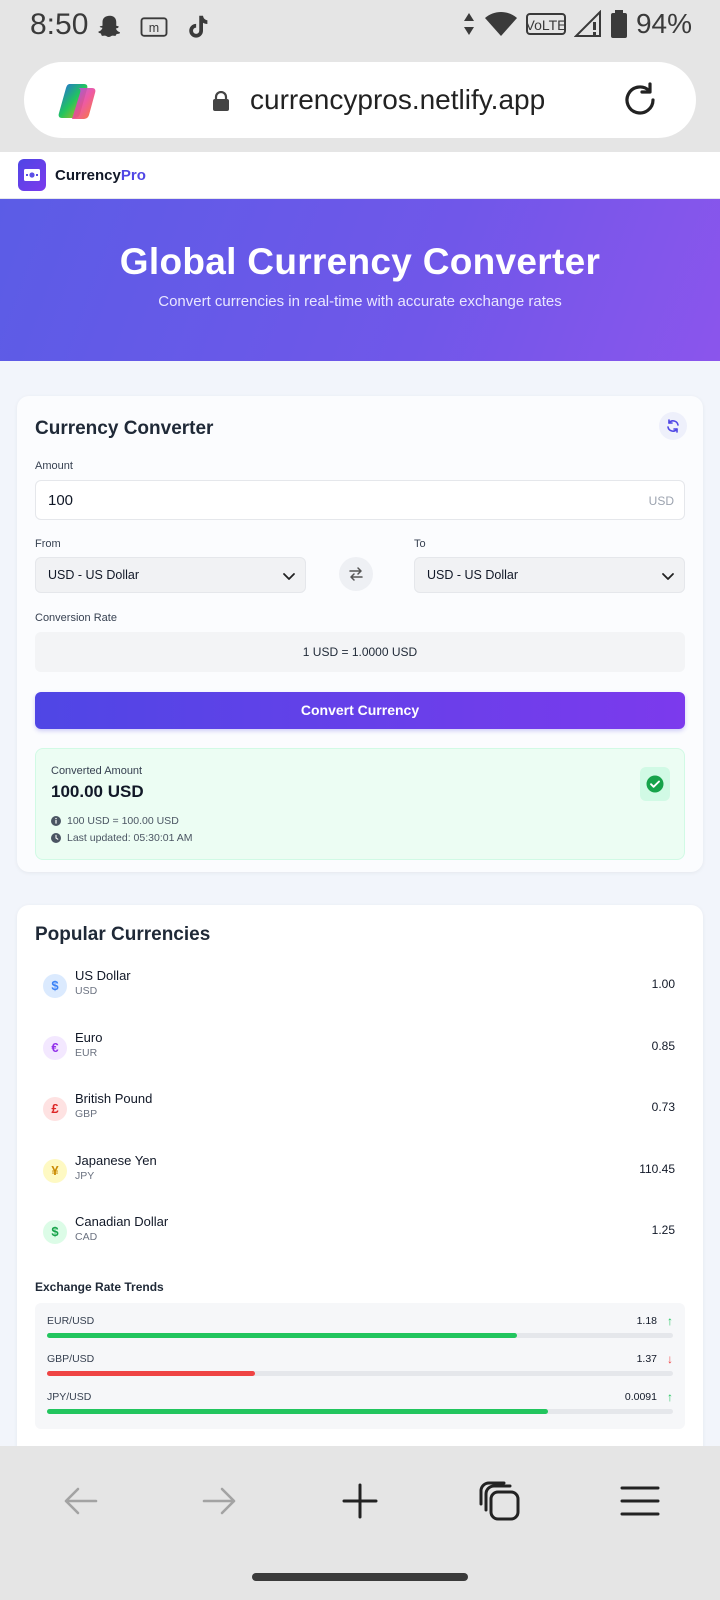 This screenshot has width=720, height=1600. Describe the element at coordinates (360, 652) in the screenshot. I see `conversion-rate-value: 1 USD = 1.0000 USD` at that location.